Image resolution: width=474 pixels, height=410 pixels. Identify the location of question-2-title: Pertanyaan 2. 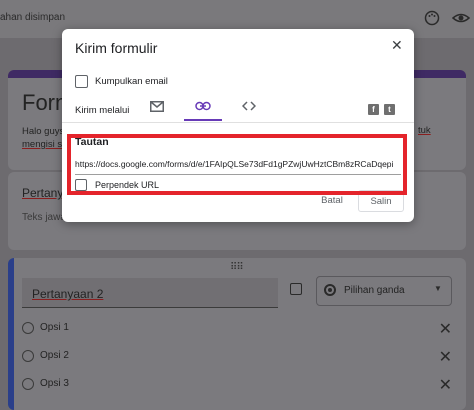
(68, 294).